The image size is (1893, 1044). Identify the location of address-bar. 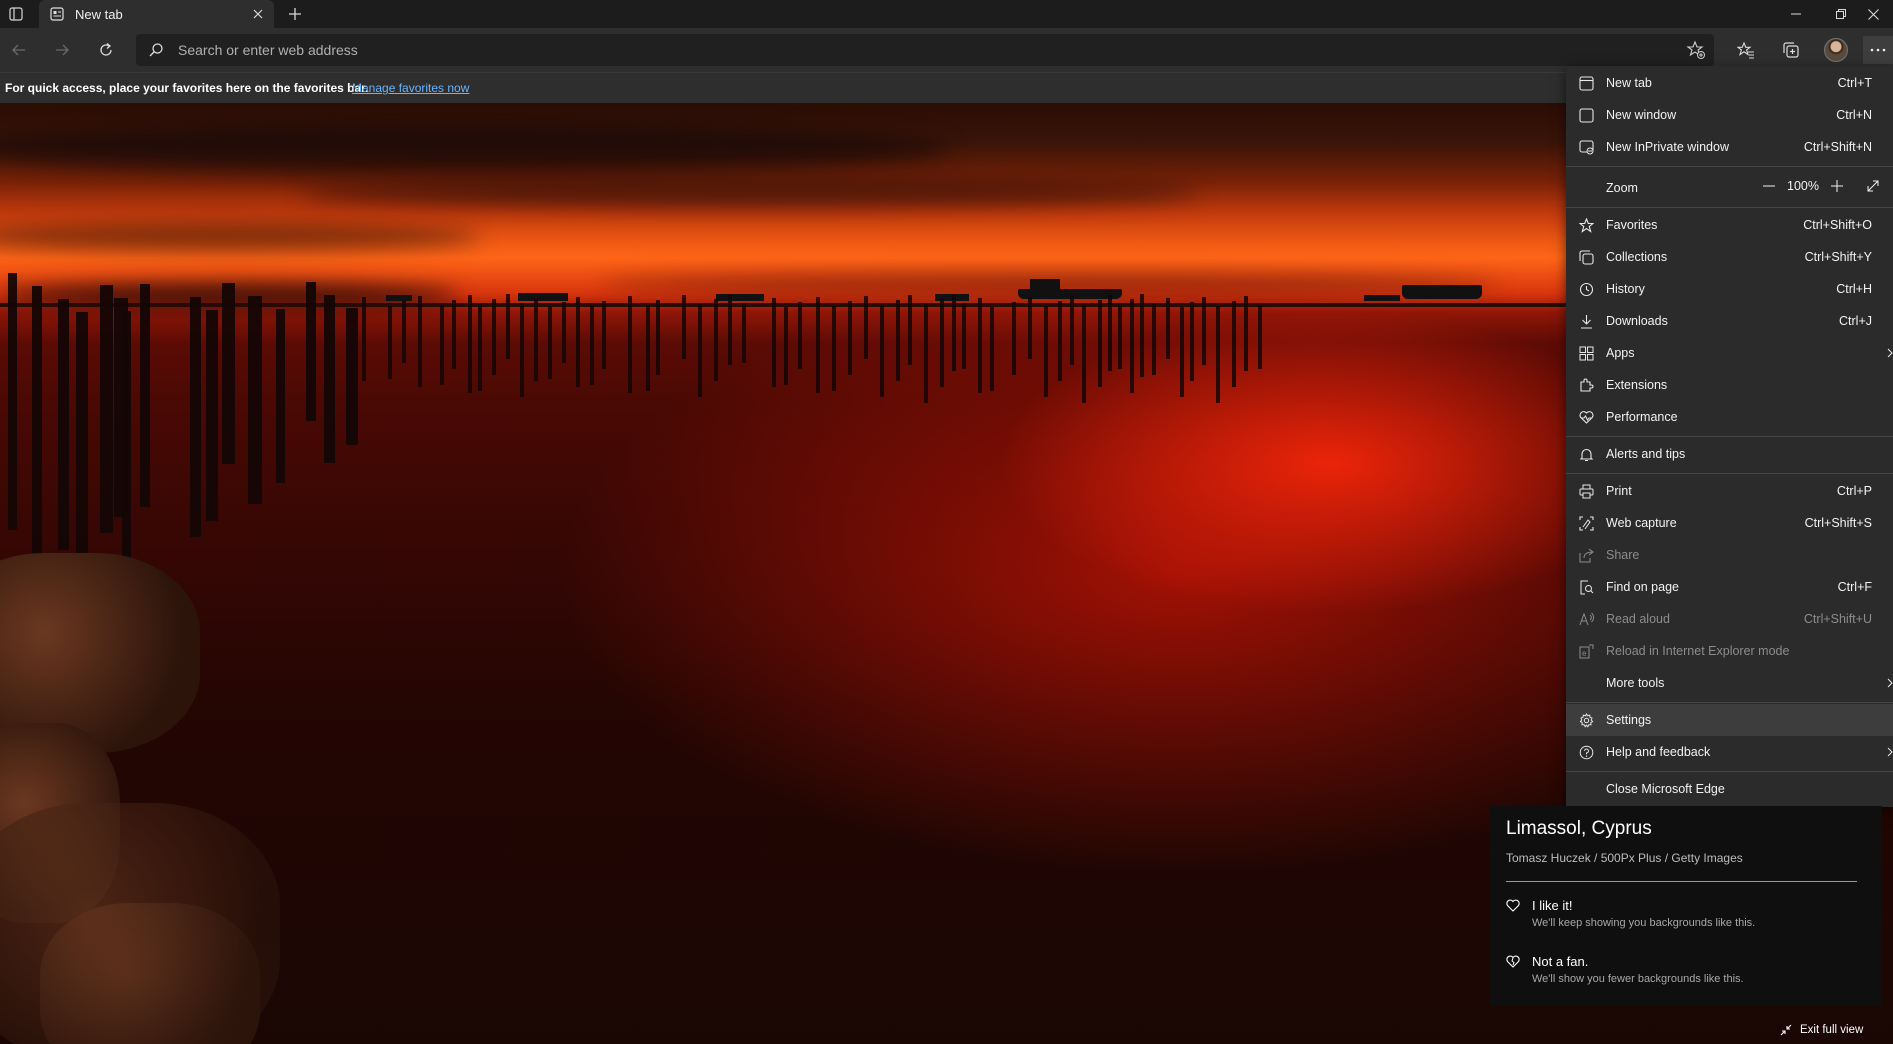
(925, 50).